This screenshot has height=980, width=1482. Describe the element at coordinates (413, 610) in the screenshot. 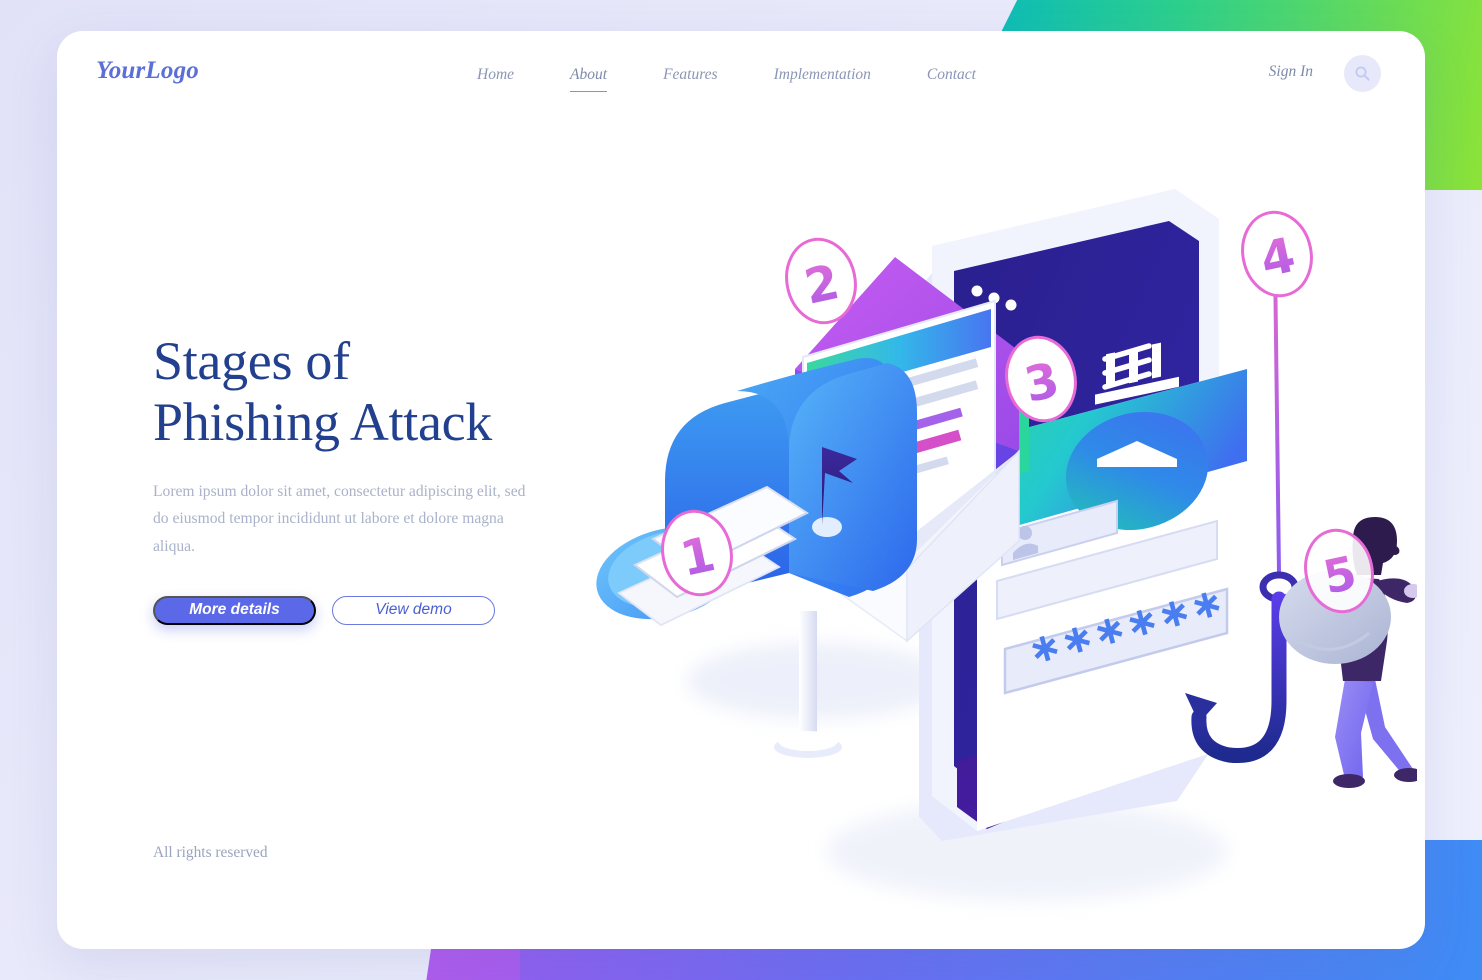

I see `view-demo-button: View demo` at that location.